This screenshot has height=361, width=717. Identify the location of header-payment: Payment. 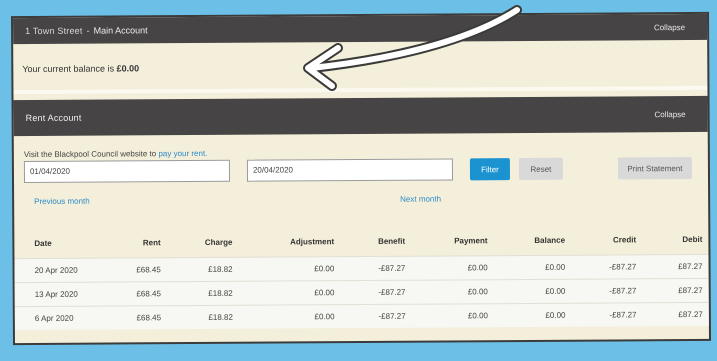
(471, 240).